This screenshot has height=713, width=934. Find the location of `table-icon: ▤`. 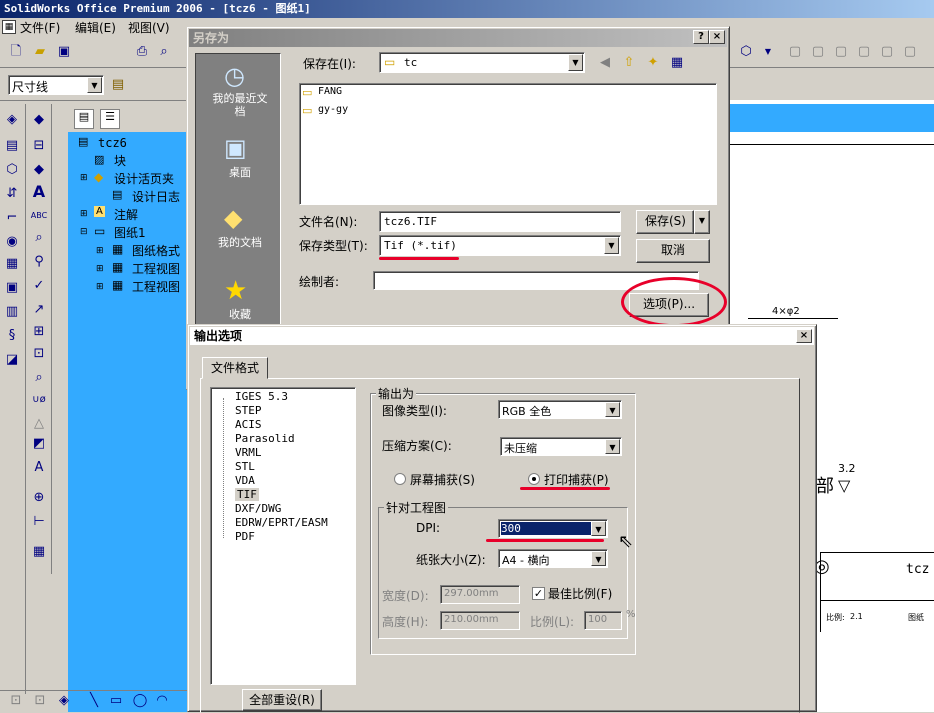

table-icon: ▤ is located at coordinates (12, 146).